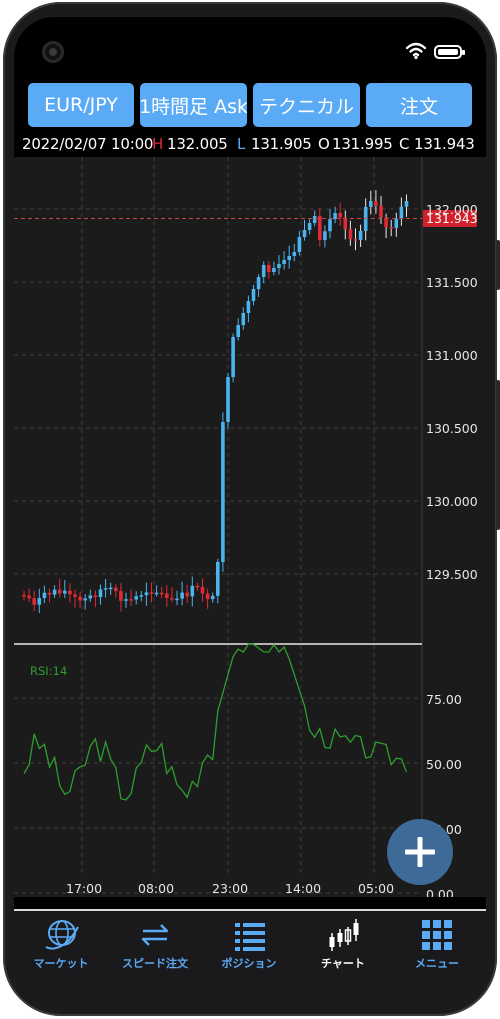 The width and height of the screenshot is (500, 1019). I want to click on tab-market: マーケット, so click(61, 951).